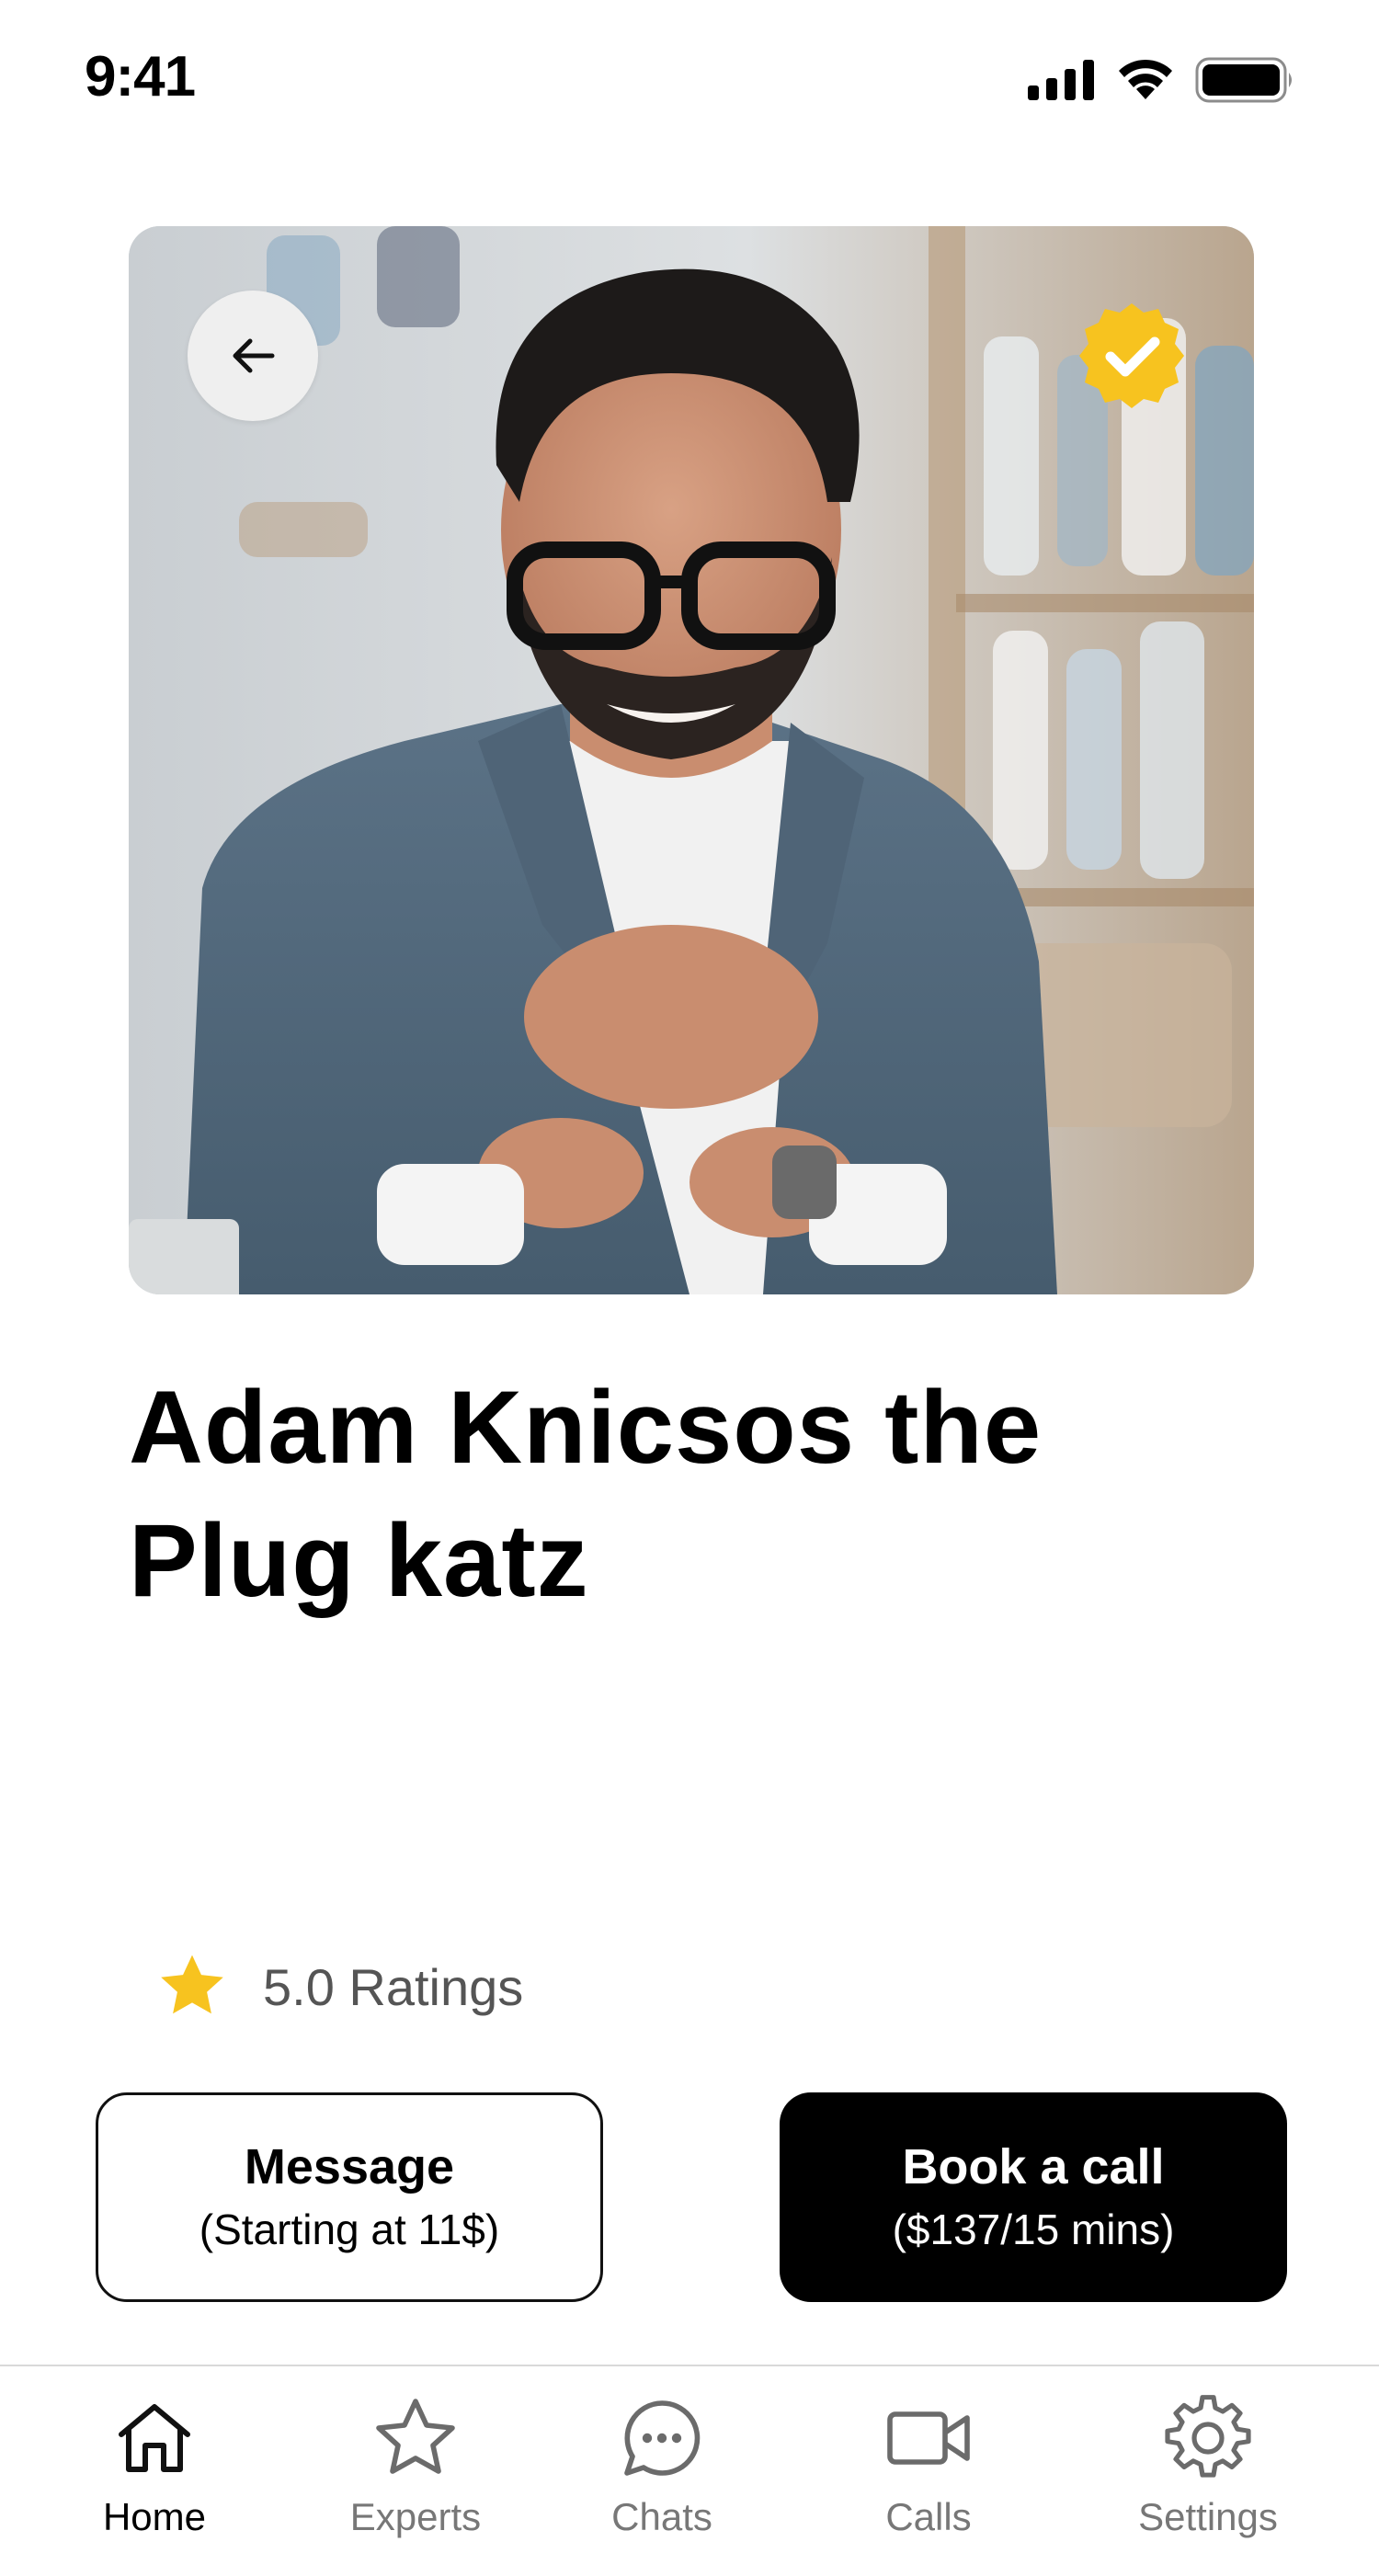 The height and width of the screenshot is (2576, 1379). I want to click on tab-chats: Chats, so click(662, 2466).